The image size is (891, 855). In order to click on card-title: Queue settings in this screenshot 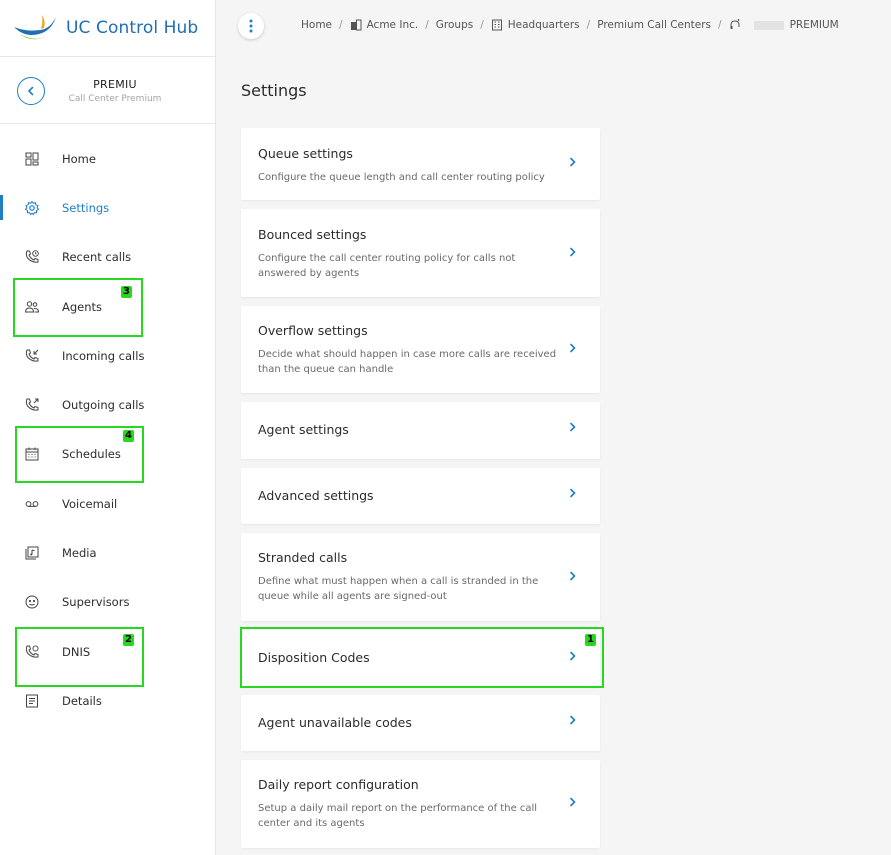, I will do `click(305, 153)`.